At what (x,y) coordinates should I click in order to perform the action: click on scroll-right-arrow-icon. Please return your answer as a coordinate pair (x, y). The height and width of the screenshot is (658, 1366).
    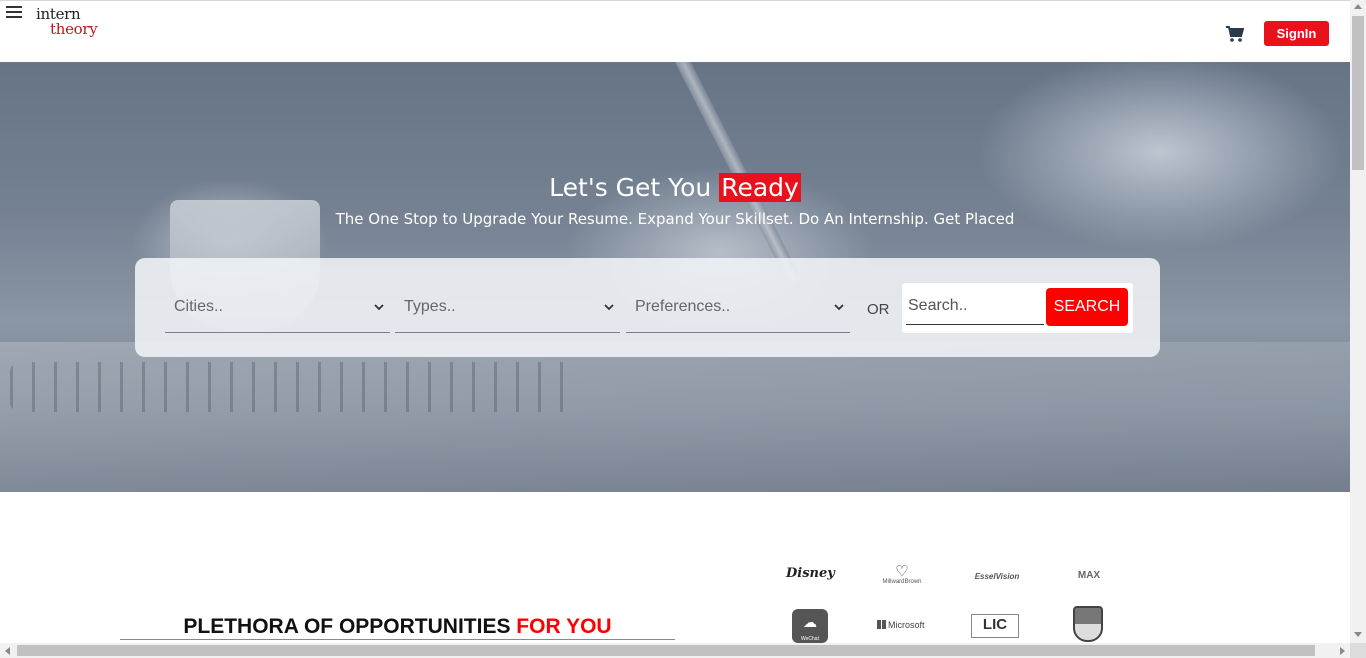
    Looking at the image, I should click on (1342, 651).